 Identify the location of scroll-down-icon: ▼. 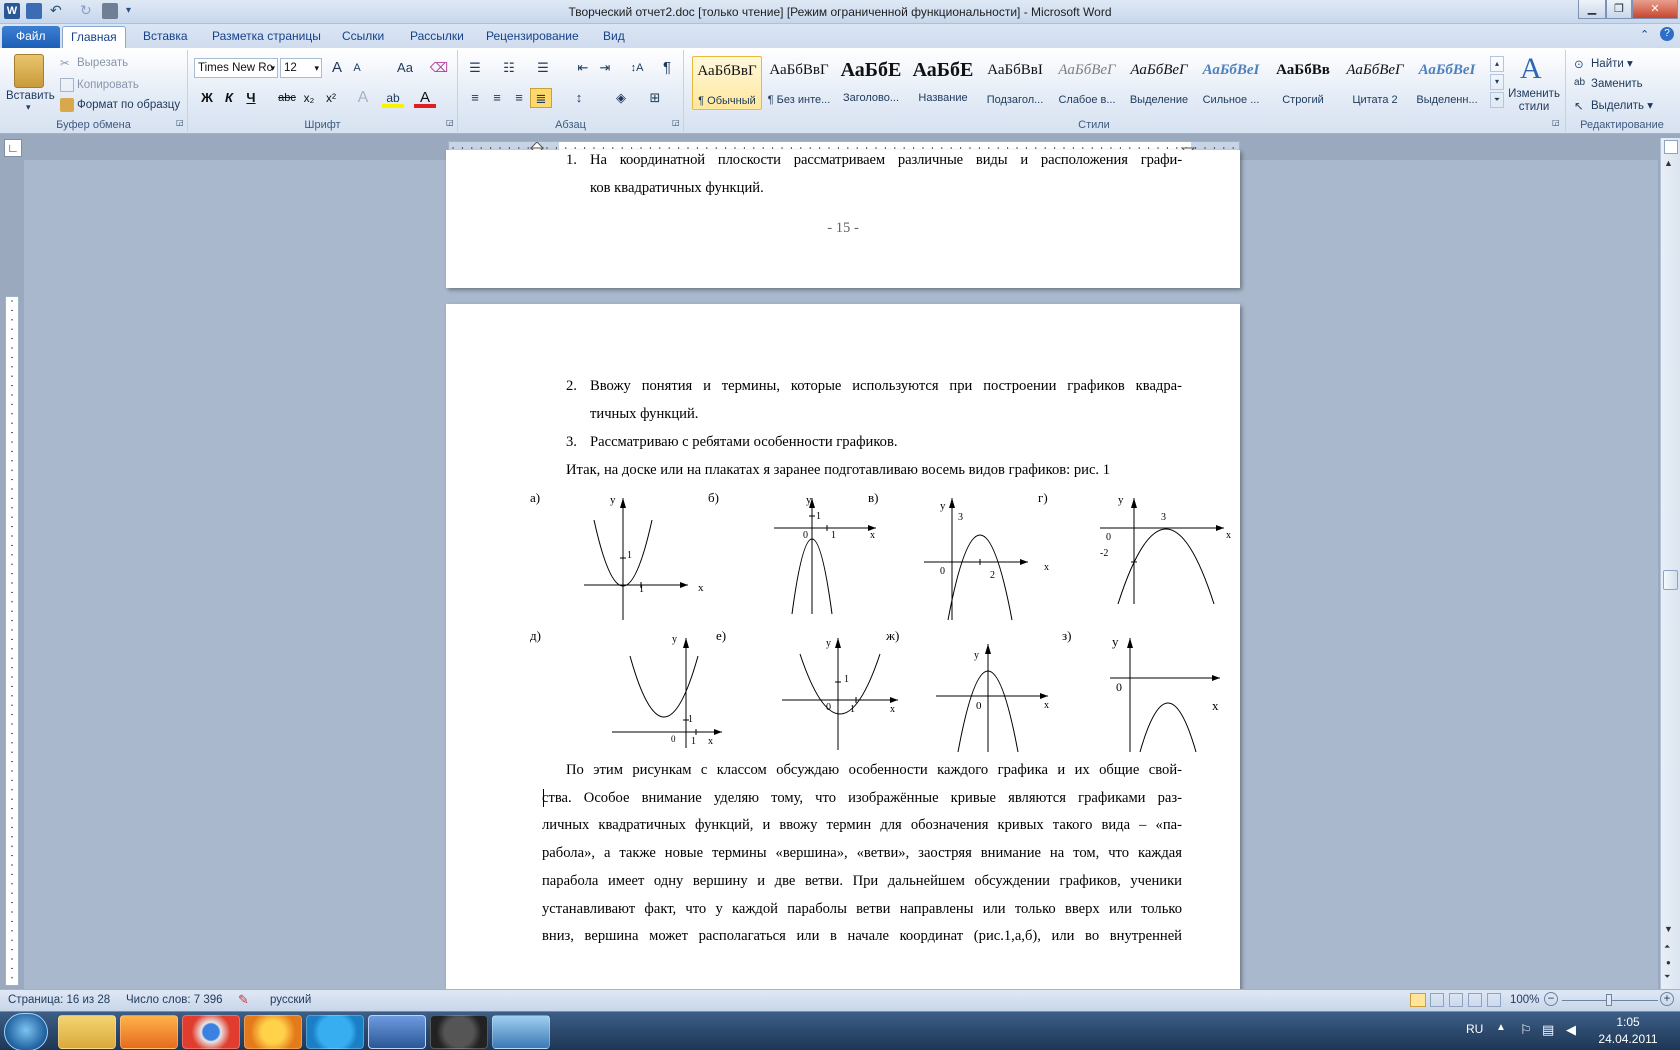
(1668, 929).